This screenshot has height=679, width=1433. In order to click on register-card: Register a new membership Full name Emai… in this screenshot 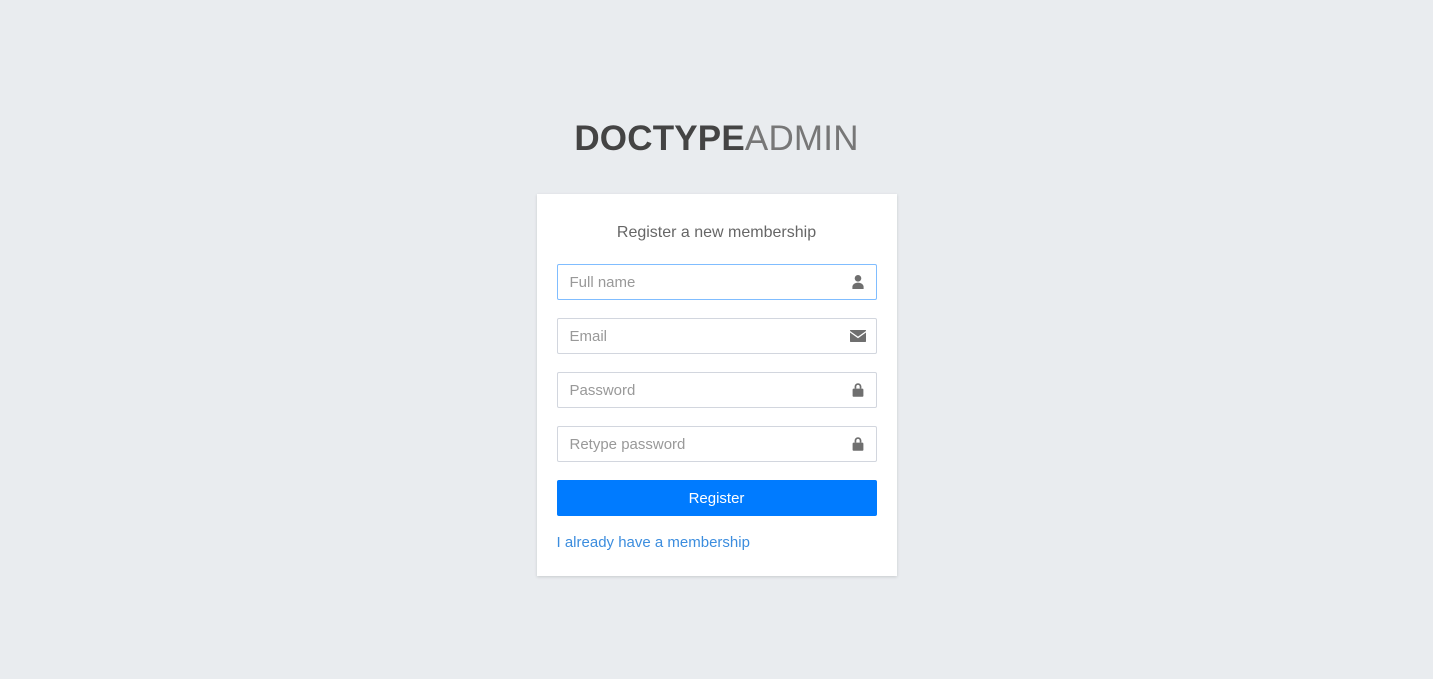, I will do `click(716, 385)`.